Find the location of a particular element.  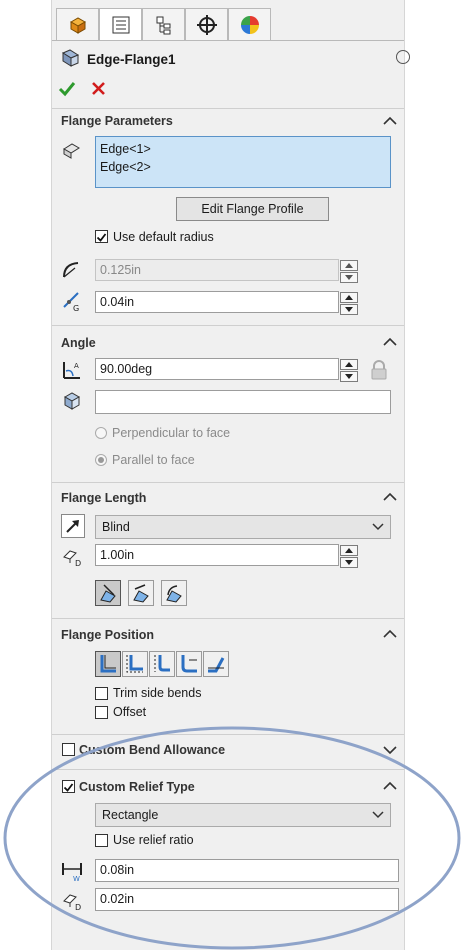

display-manager-icon is located at coordinates (249, 24).